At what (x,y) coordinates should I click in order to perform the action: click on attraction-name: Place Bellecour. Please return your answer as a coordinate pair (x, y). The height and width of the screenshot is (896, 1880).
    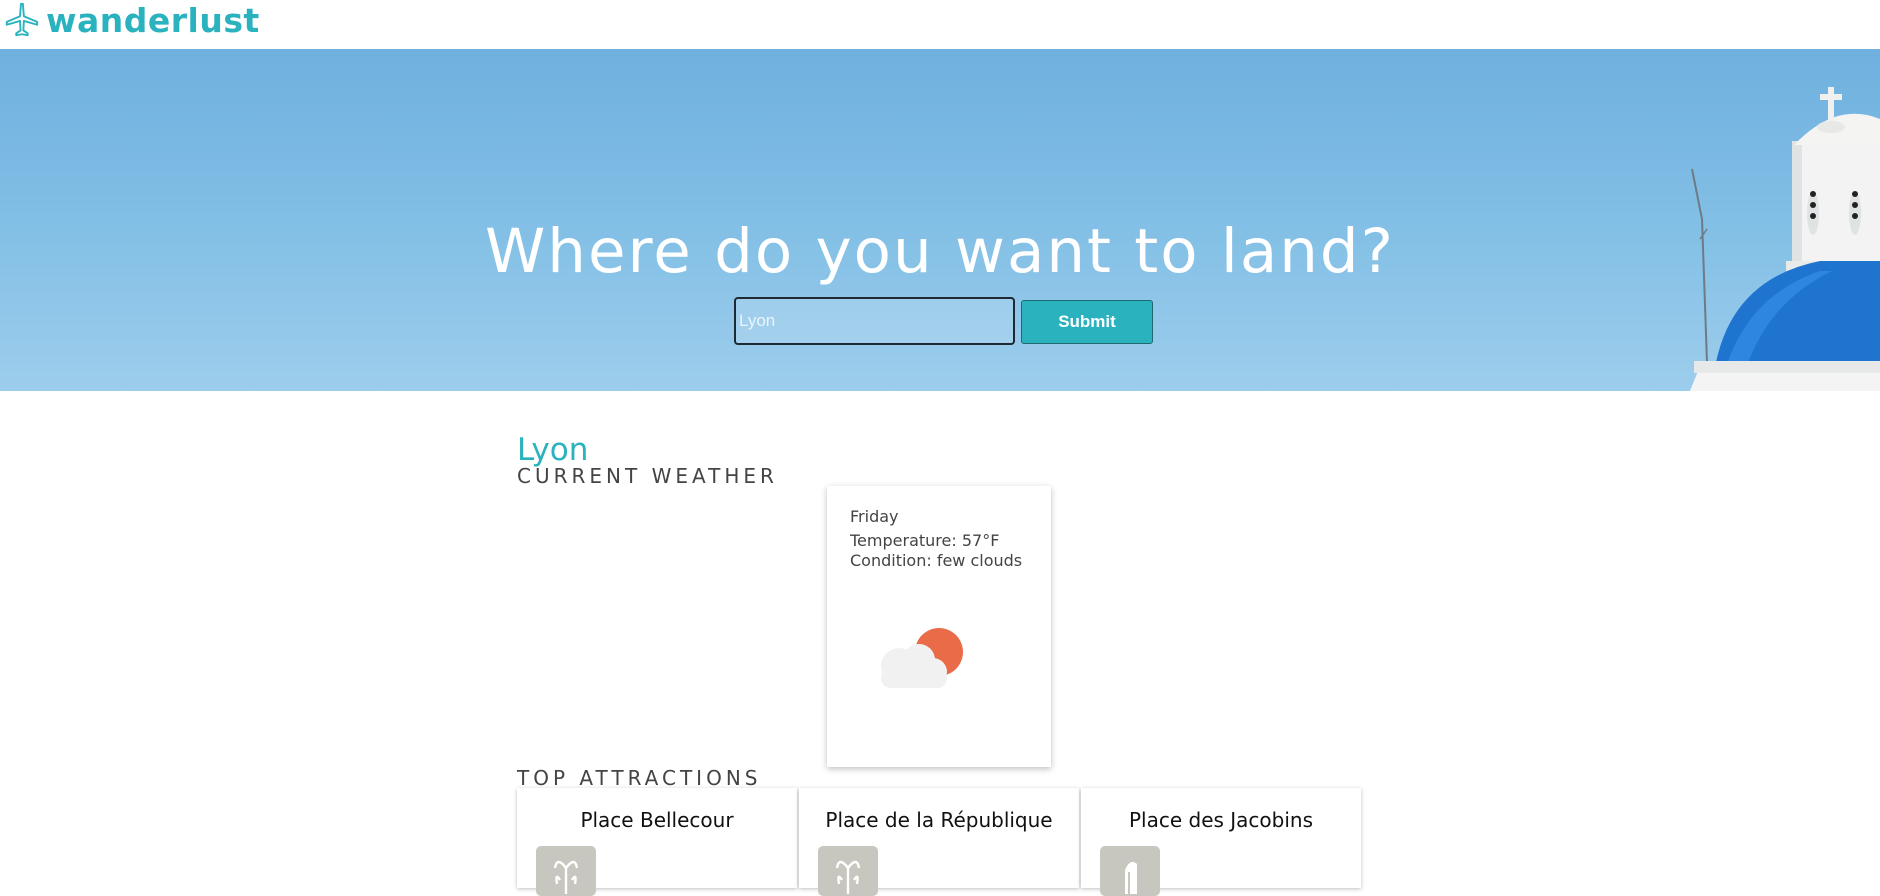
    Looking at the image, I should click on (657, 820).